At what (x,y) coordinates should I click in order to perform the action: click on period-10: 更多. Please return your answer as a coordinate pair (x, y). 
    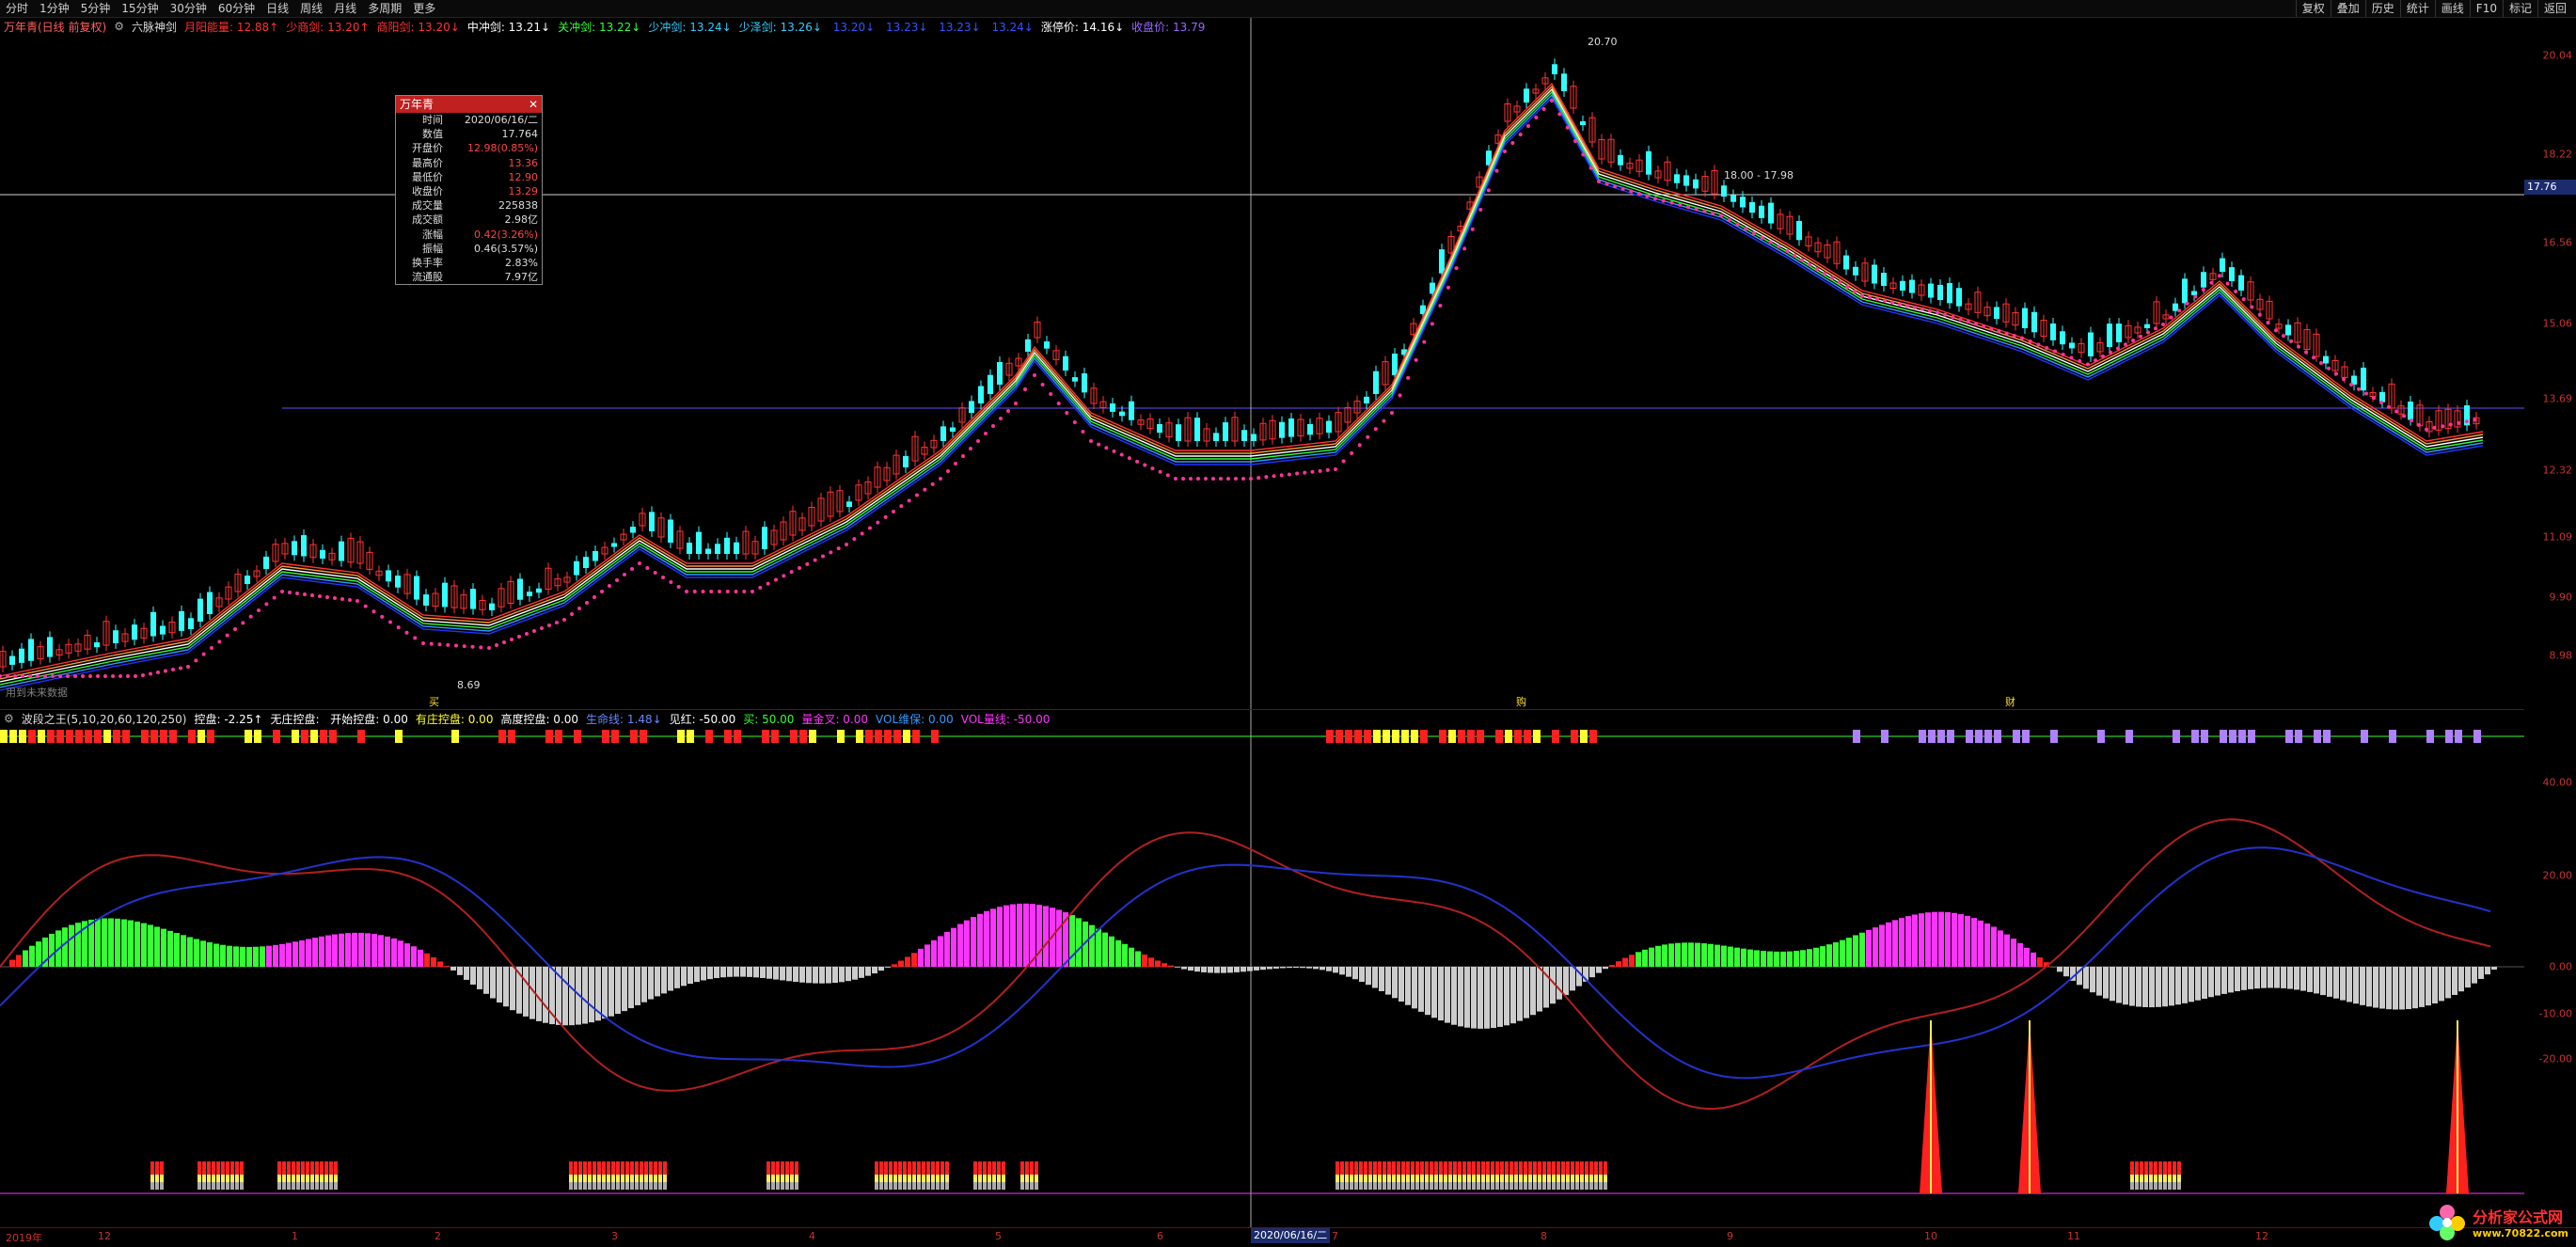
    Looking at the image, I should click on (424, 8).